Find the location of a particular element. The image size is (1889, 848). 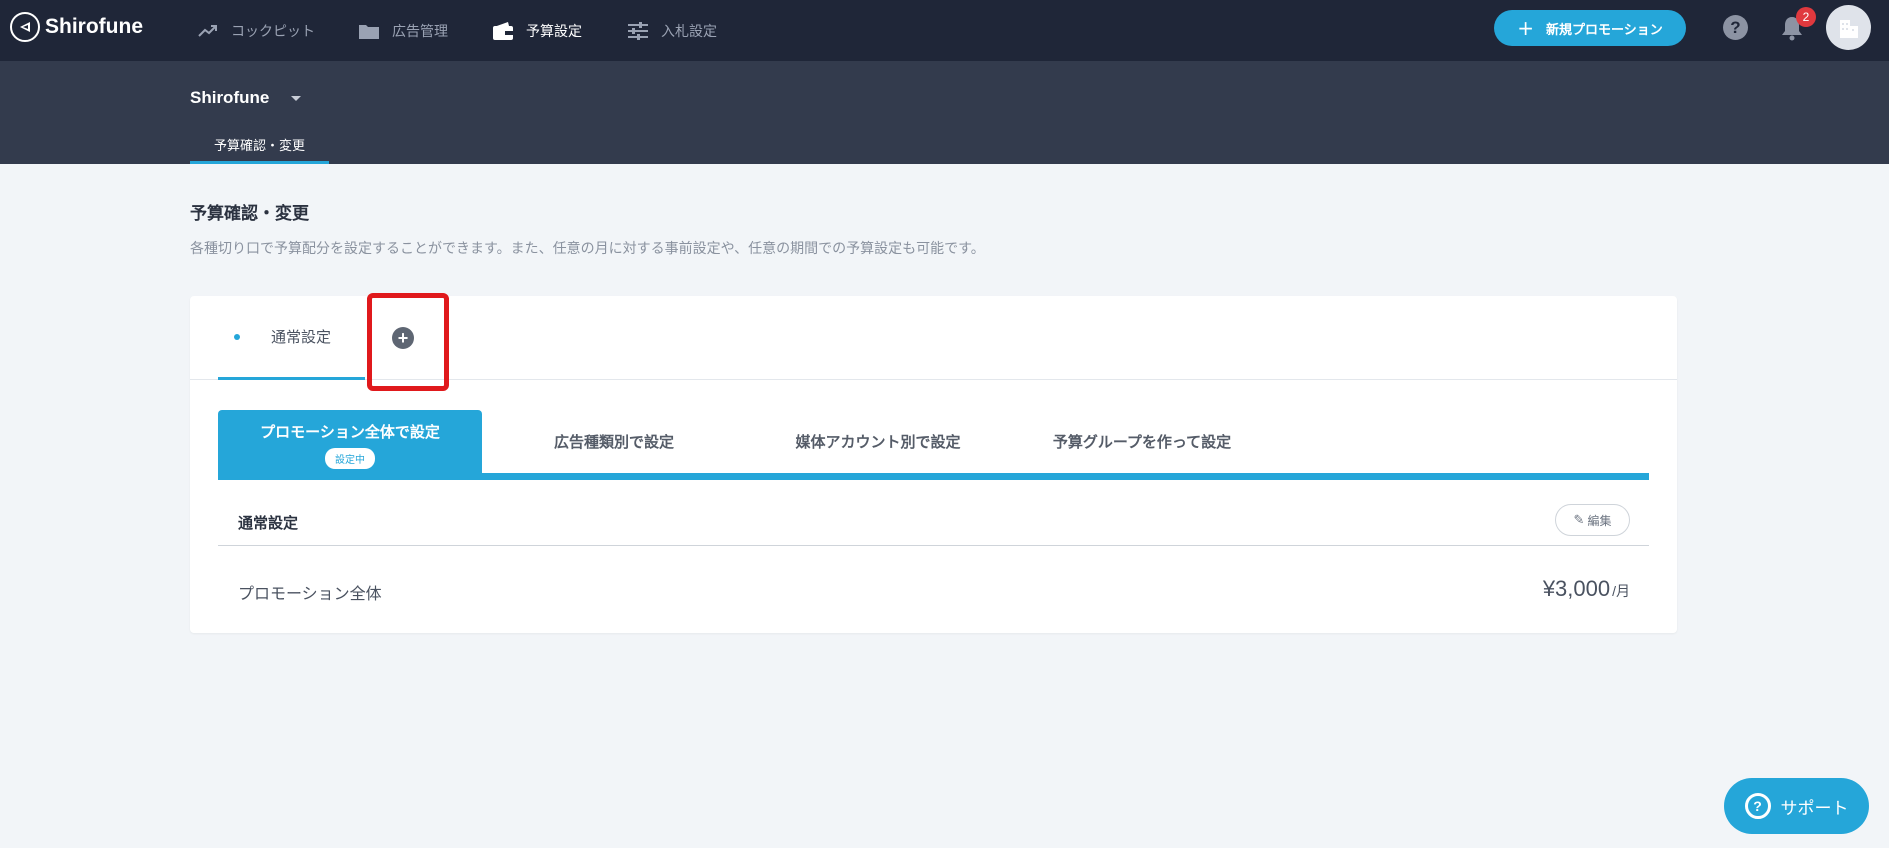

settings-header-row: 通常設定 ✎ 編集 is located at coordinates (933, 520).